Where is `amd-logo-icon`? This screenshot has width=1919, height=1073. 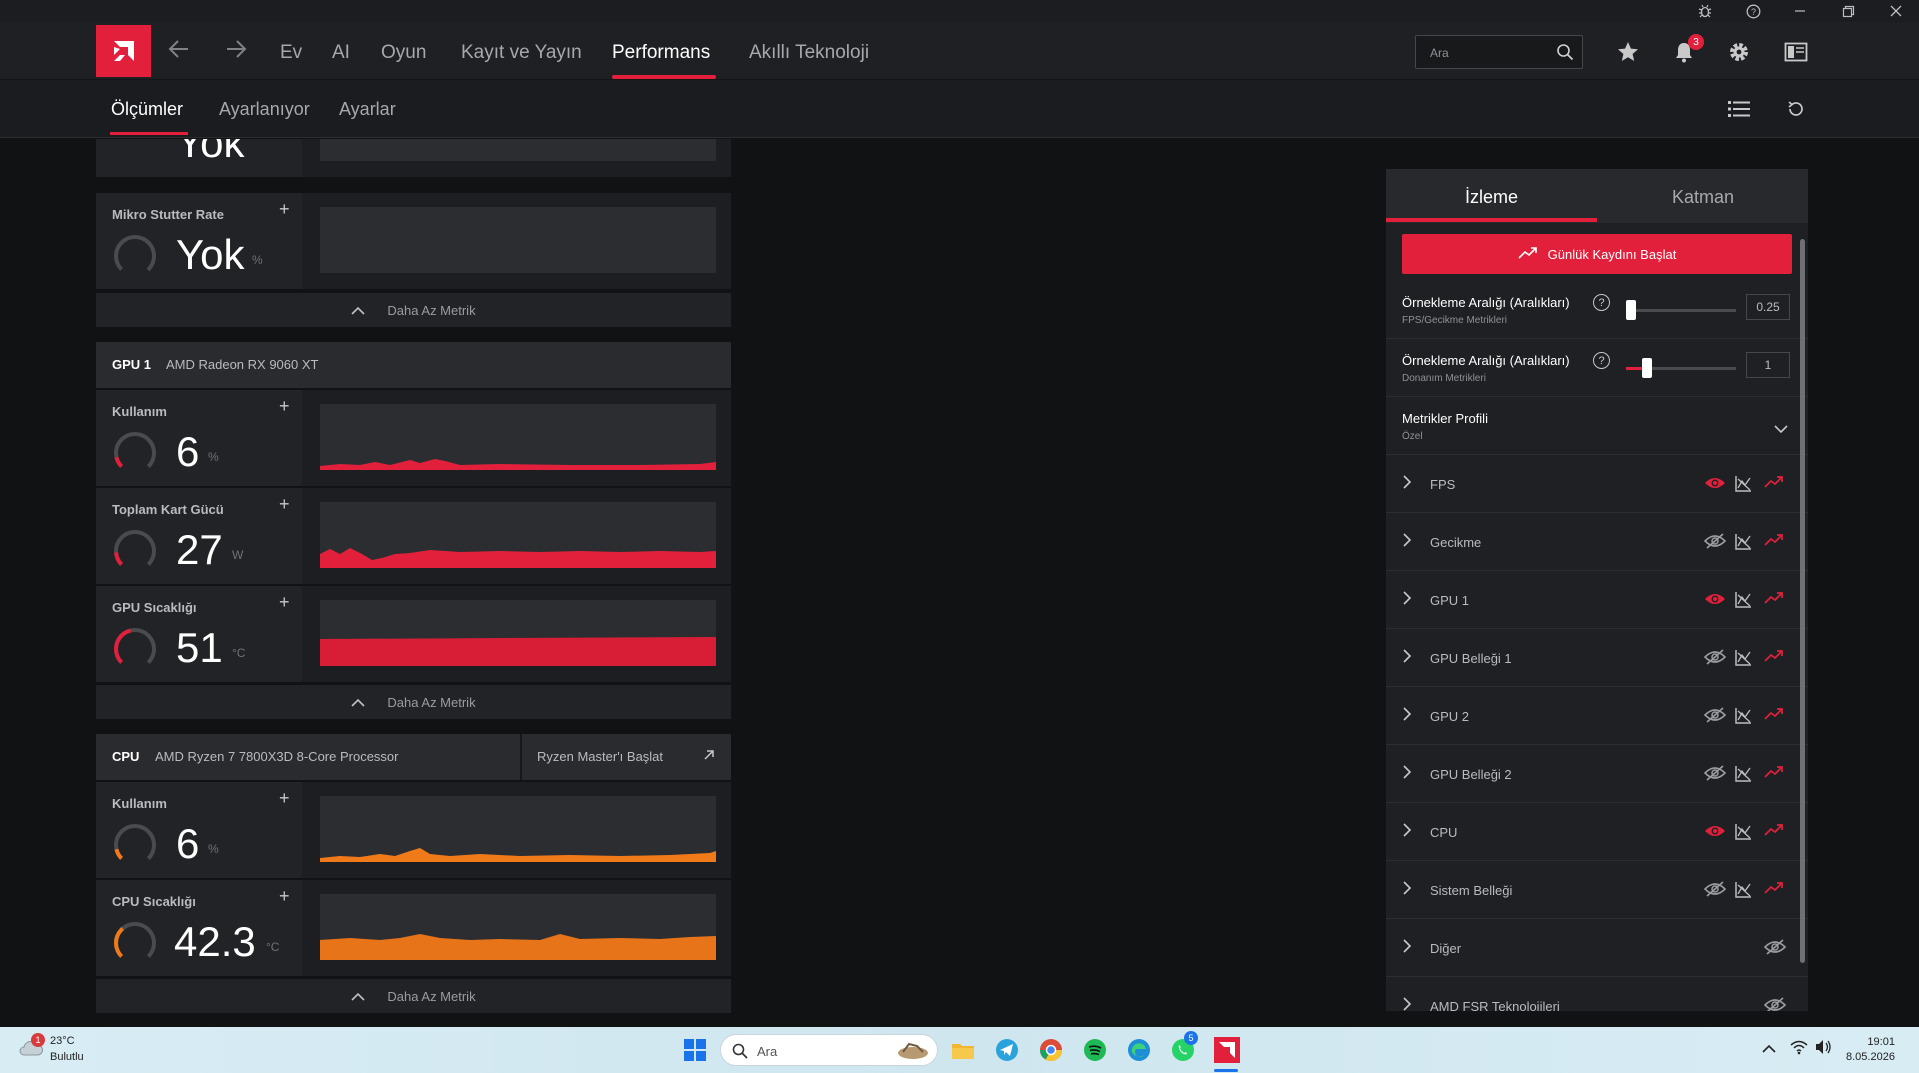 amd-logo-icon is located at coordinates (123, 51).